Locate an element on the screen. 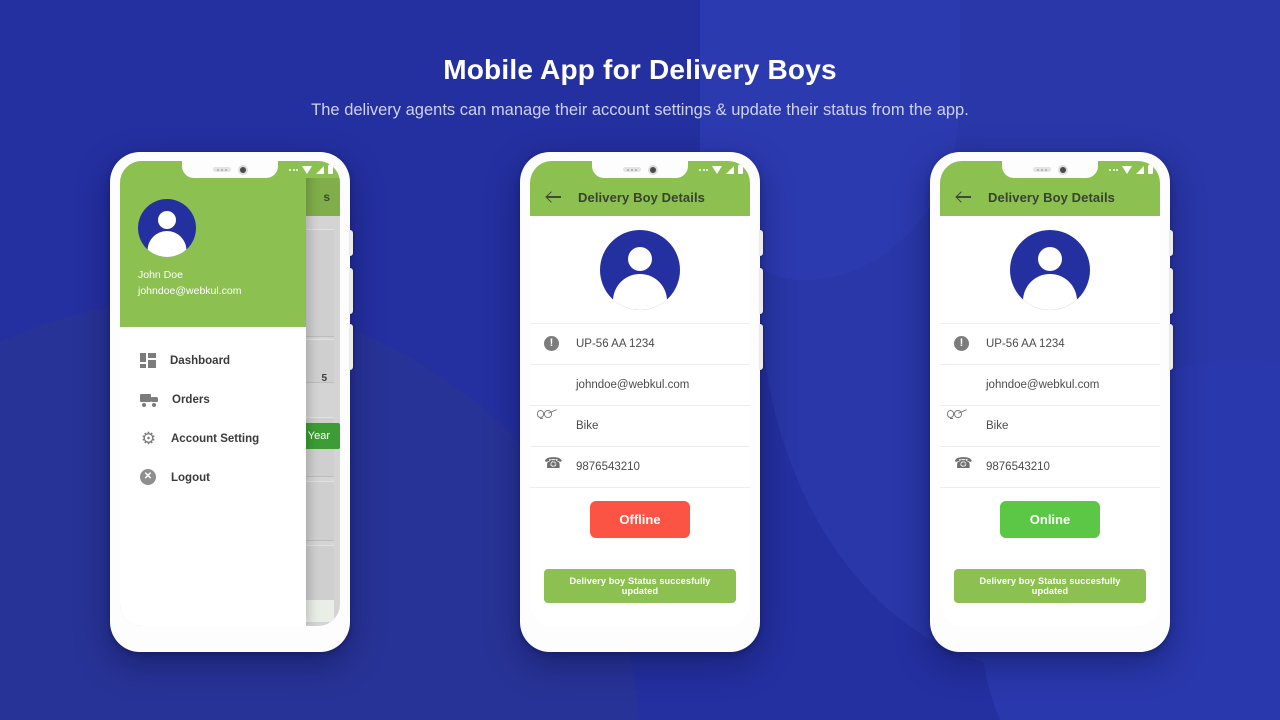 This screenshot has width=1280, height=720. status-toggle-button: Offline is located at coordinates (640, 519).